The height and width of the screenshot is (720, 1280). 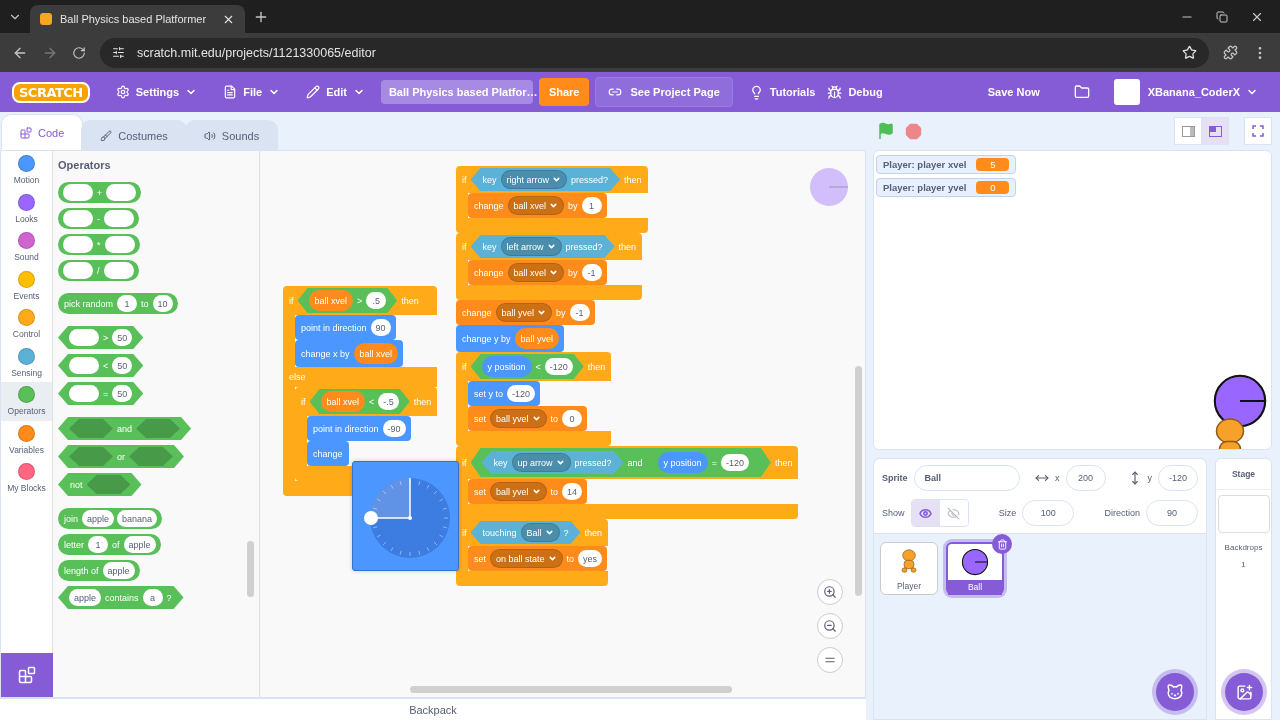 I want to click on address-bar: scratch.mit.edu/projects/1121330065/editor, so click(x=654, y=52).